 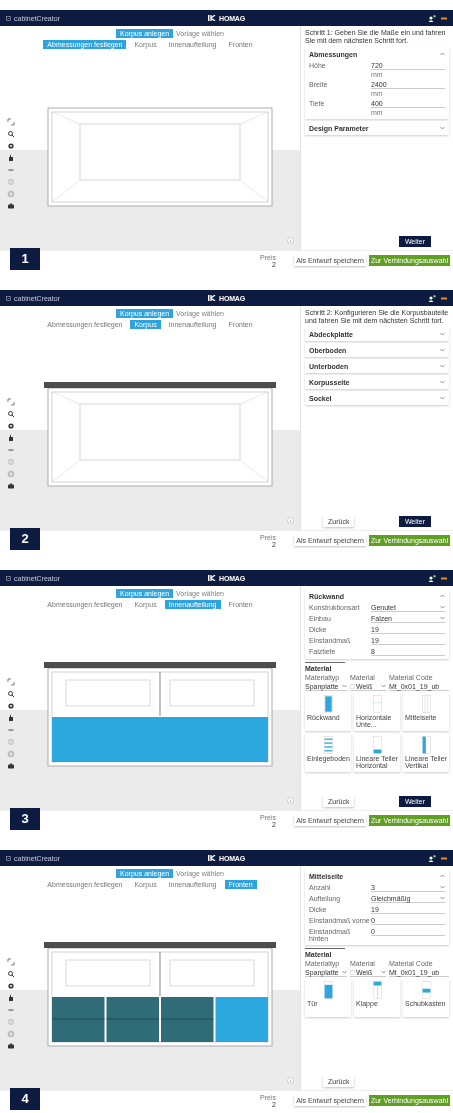 What do you see at coordinates (25, 1099) in the screenshot?
I see `step-number-badge: 4` at bounding box center [25, 1099].